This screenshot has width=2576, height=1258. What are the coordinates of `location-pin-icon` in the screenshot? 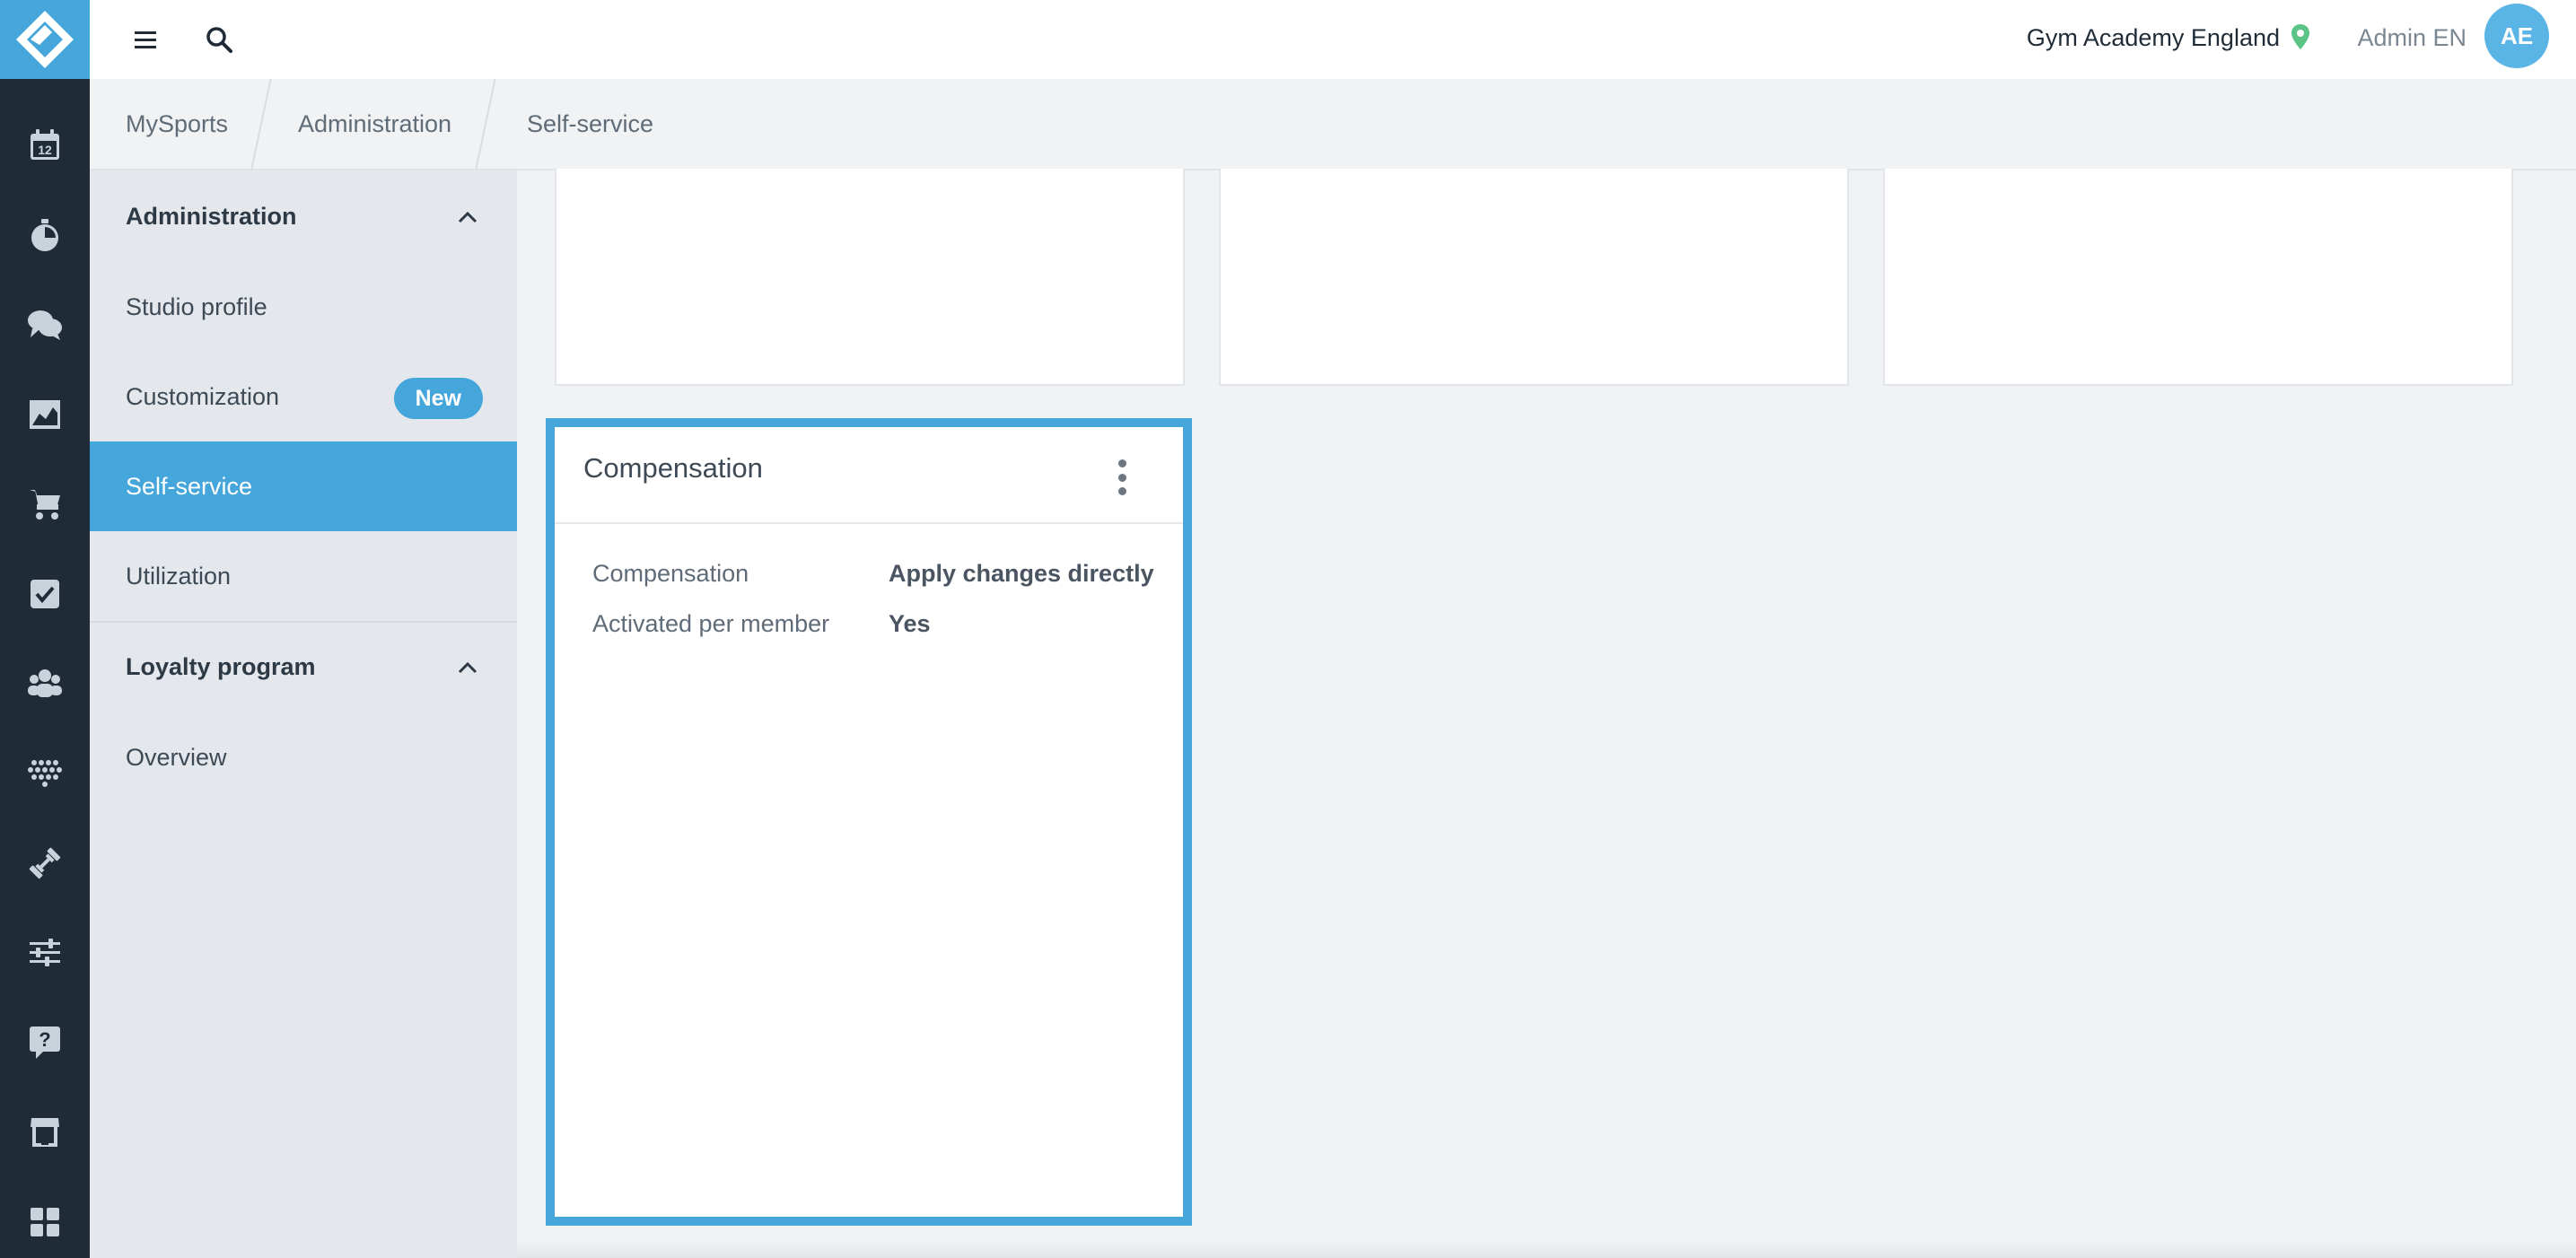 It's located at (2300, 39).